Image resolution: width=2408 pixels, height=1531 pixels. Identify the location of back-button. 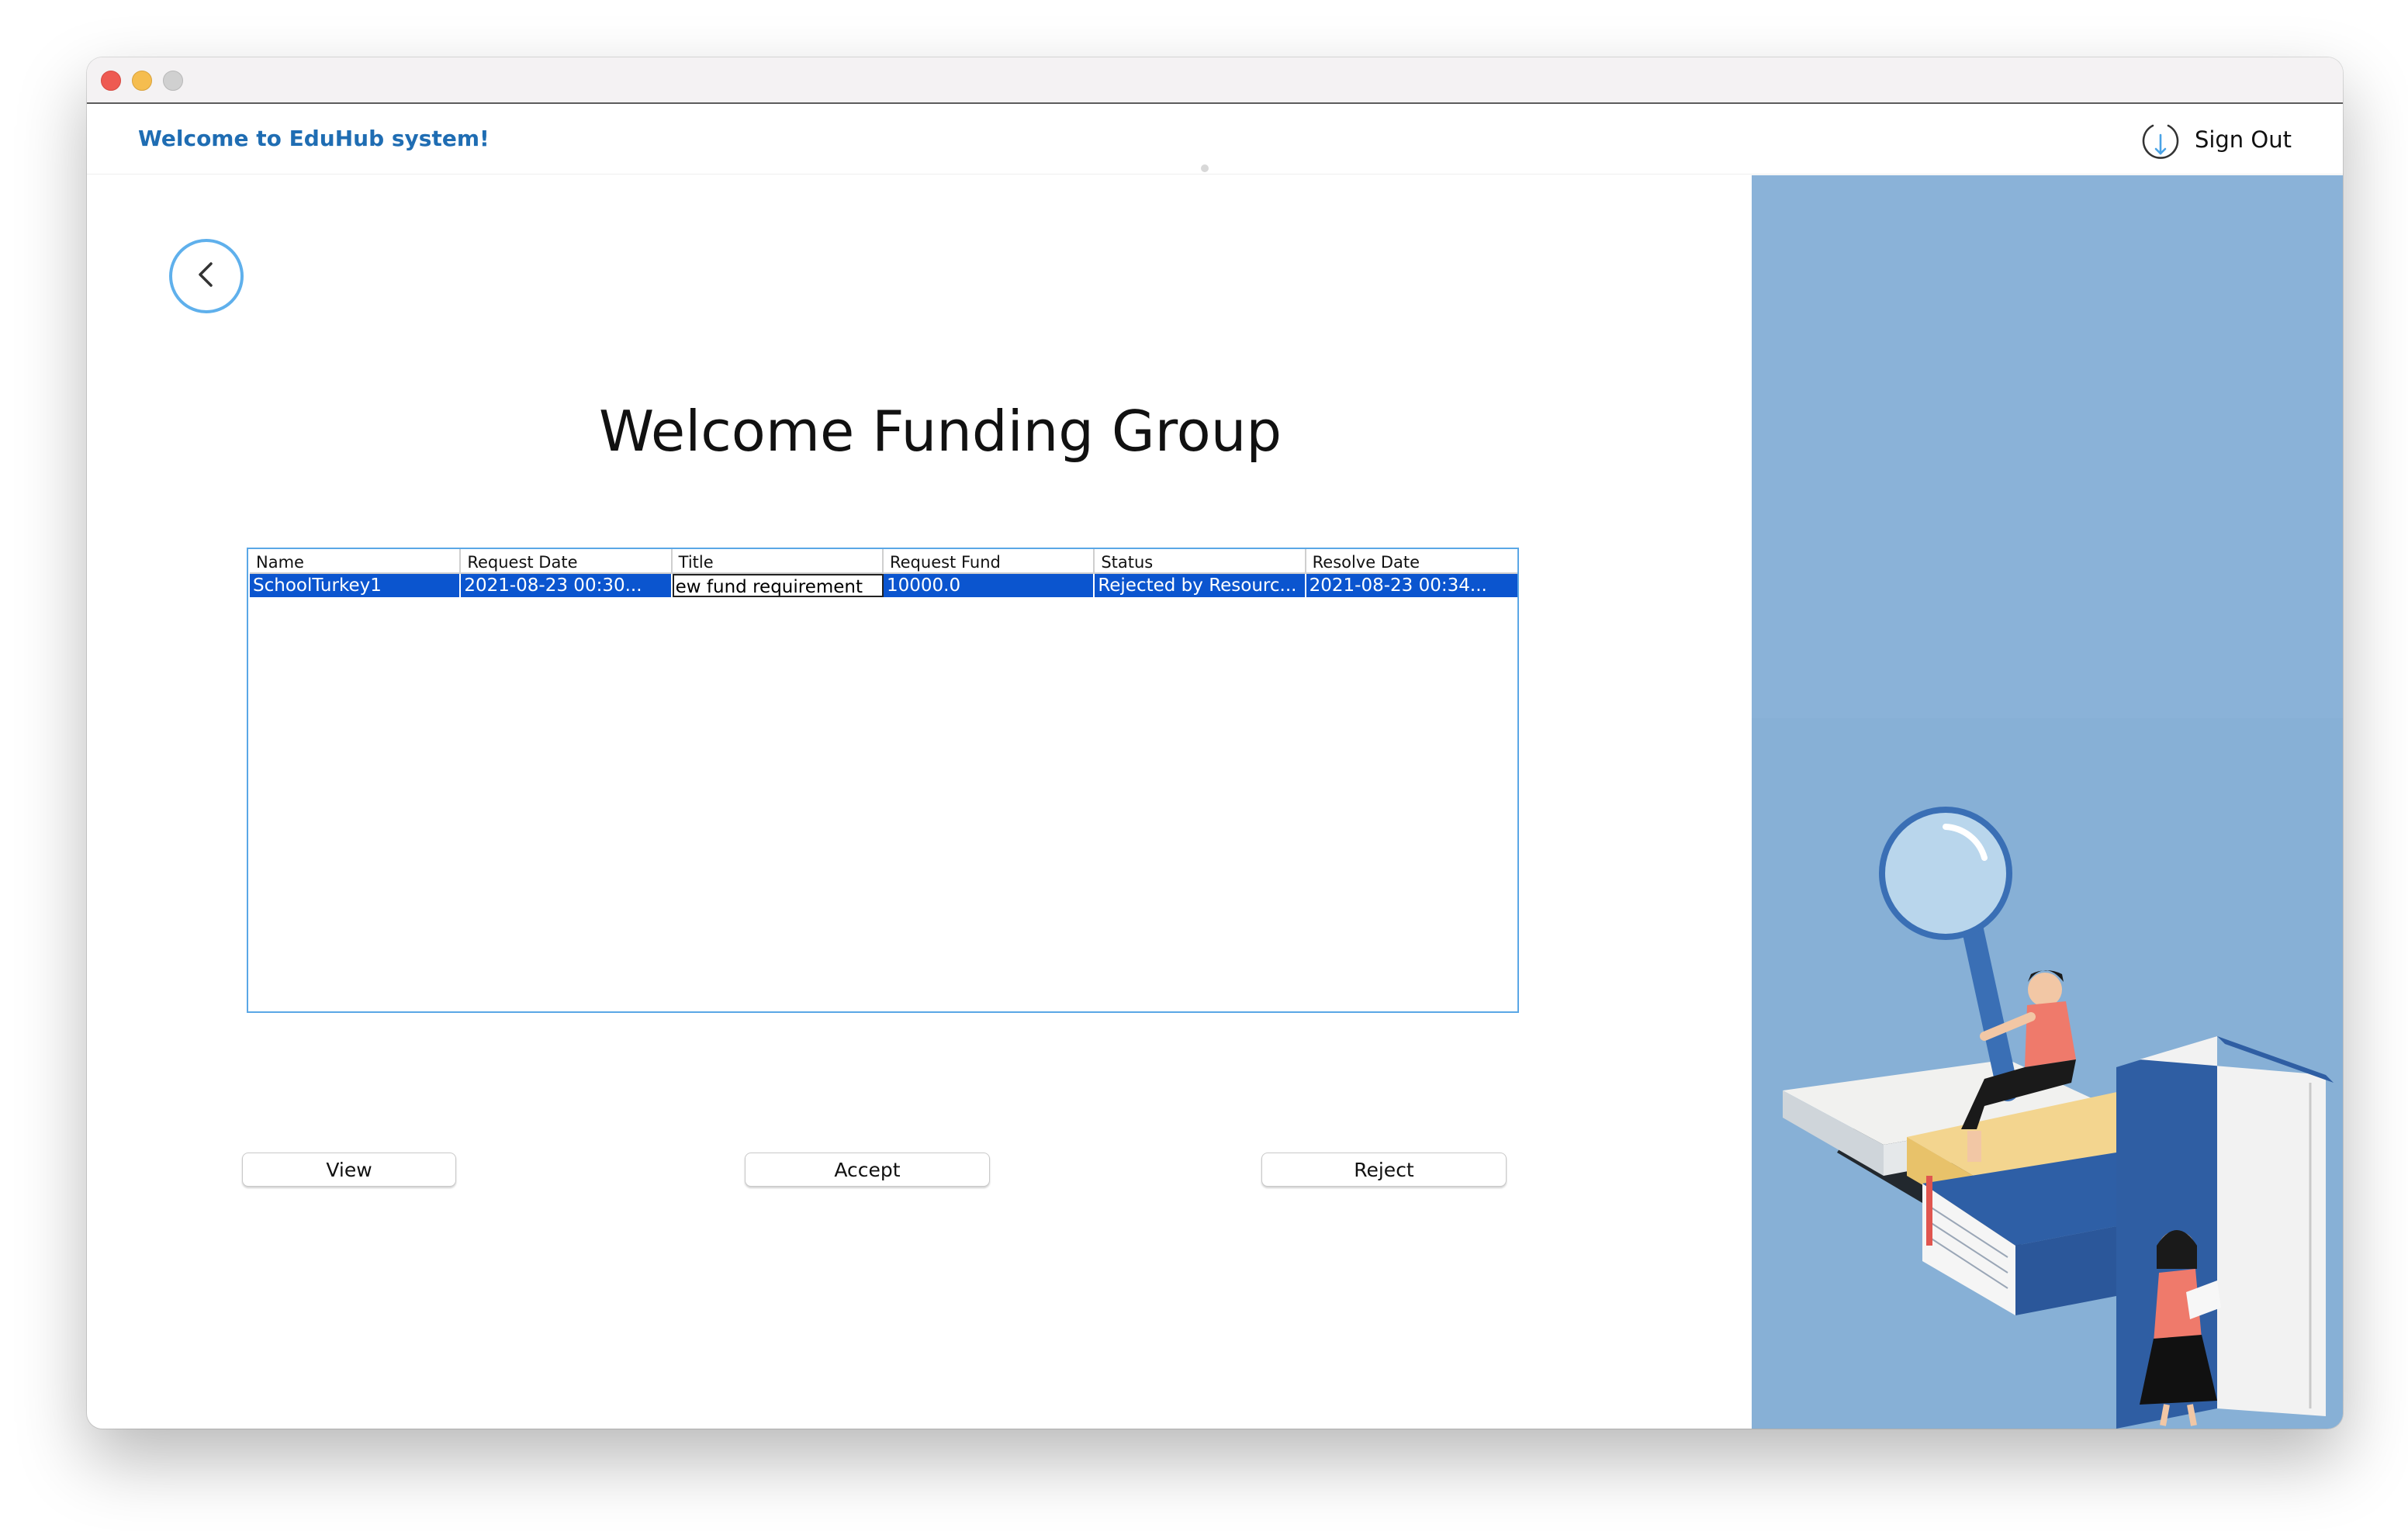
(207, 276).